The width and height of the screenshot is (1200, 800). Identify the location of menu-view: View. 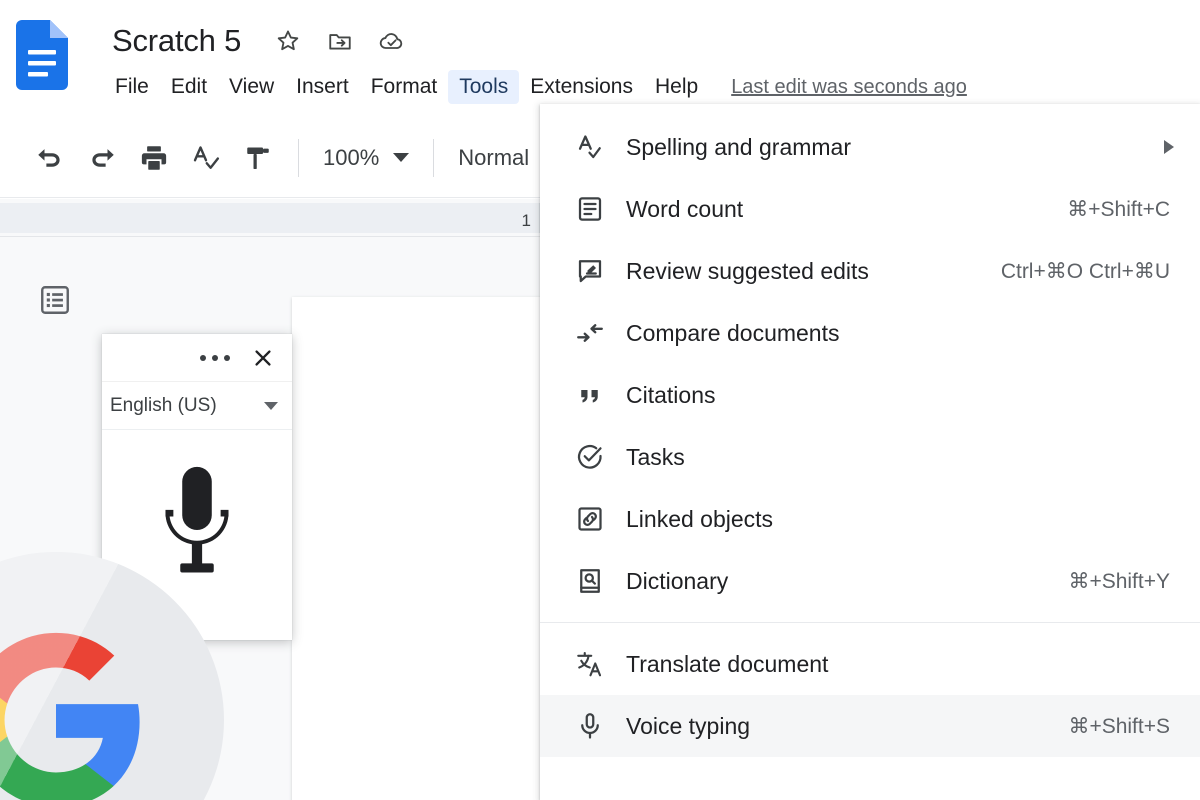
(251, 87).